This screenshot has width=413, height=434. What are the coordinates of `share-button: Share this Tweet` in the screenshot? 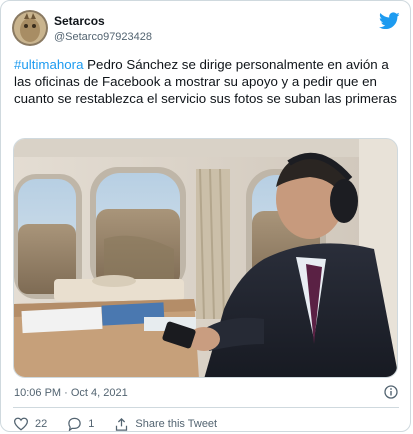 It's located at (165, 424).